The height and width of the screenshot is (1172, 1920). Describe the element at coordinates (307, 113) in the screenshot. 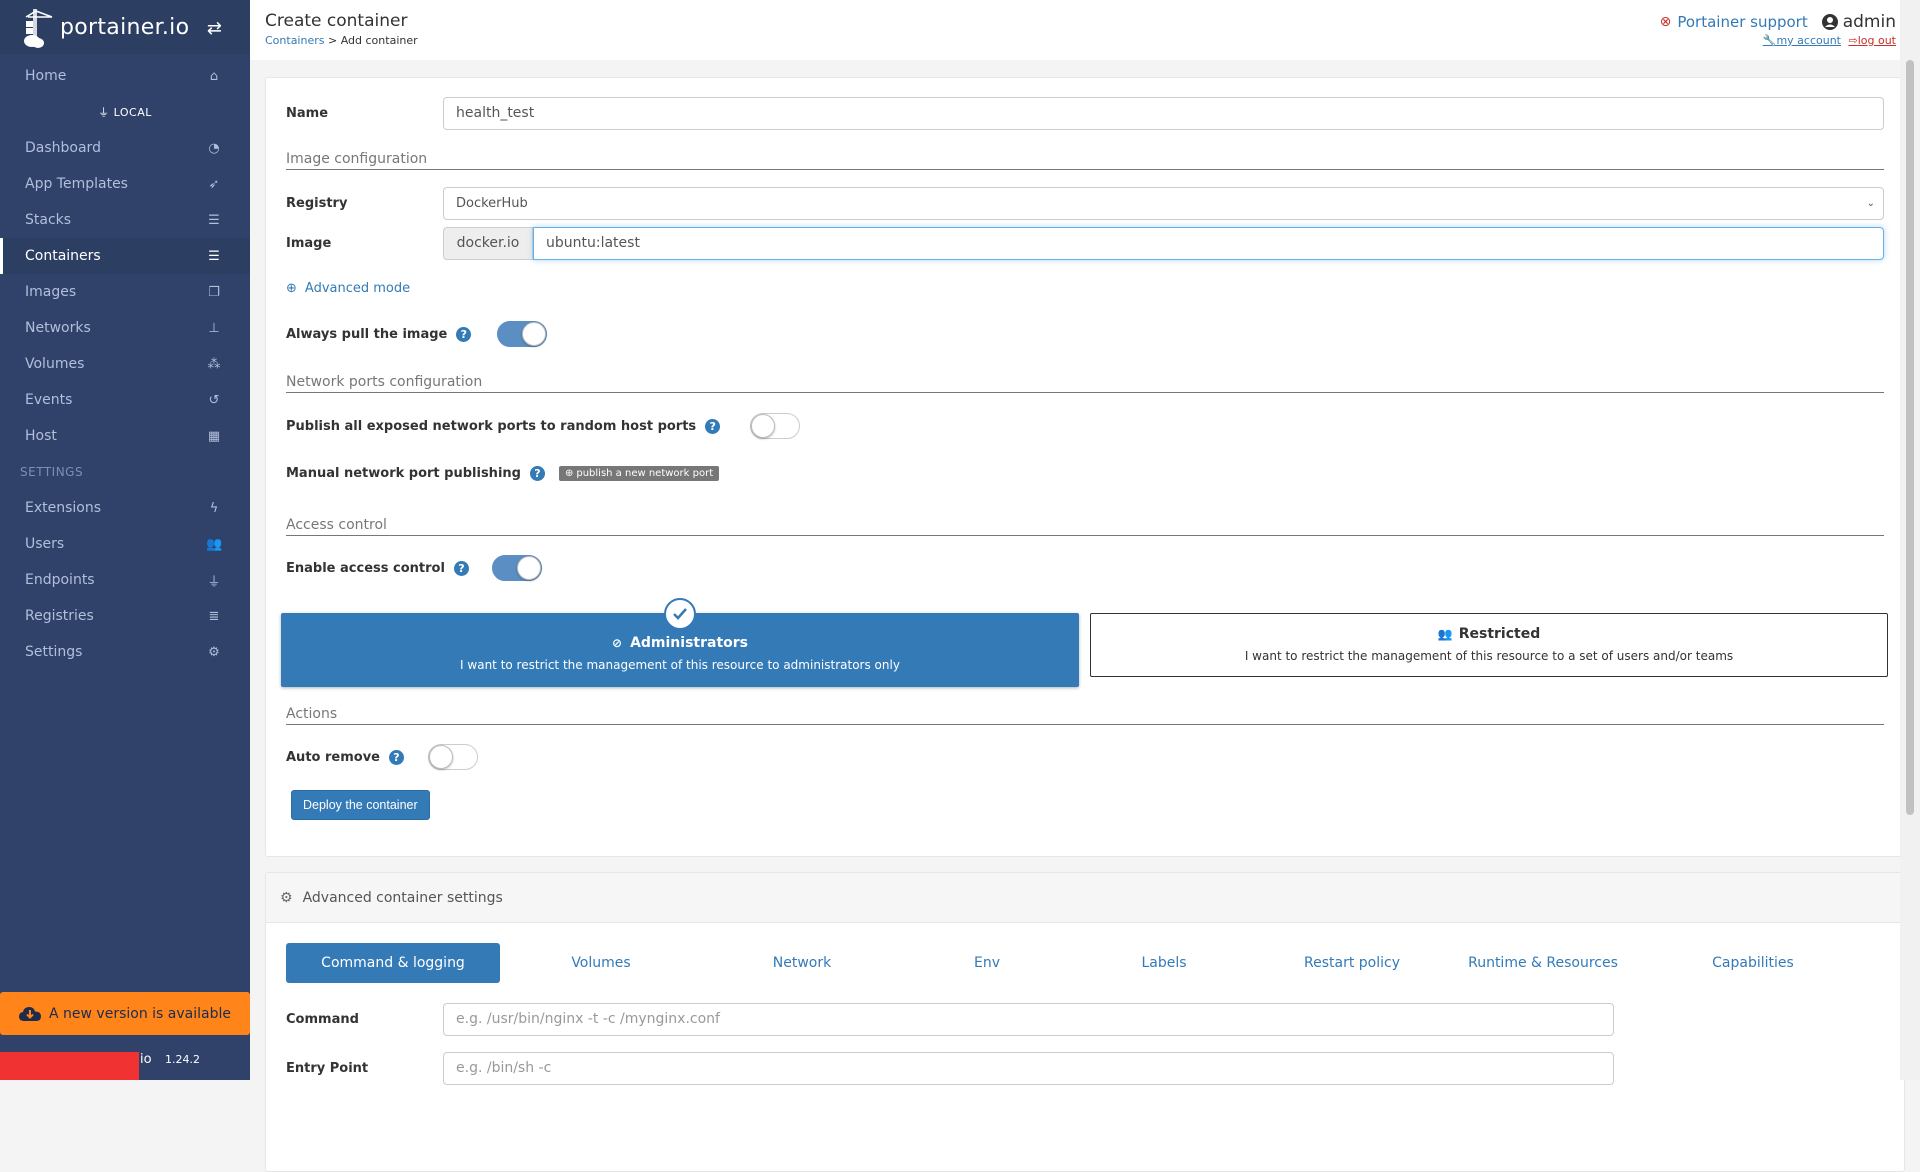

I see `name-label: Name` at that location.